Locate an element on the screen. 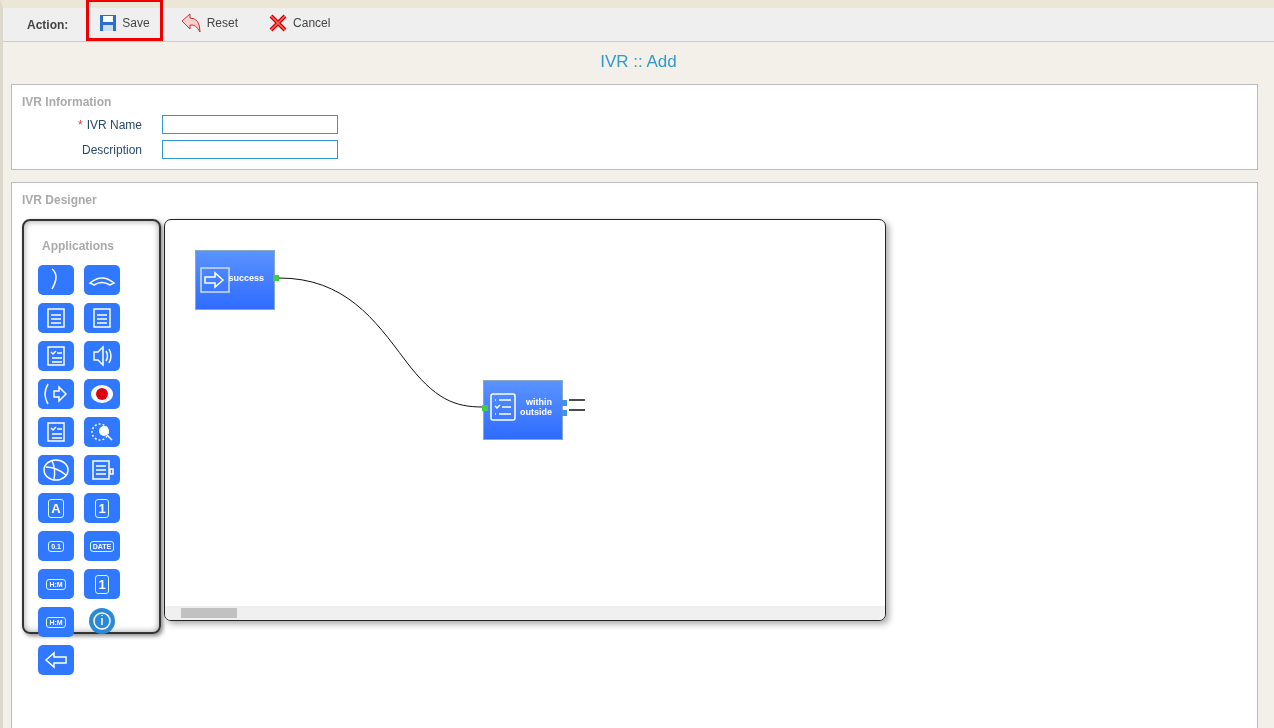  cancel-button: Cancel is located at coordinates (299, 20).